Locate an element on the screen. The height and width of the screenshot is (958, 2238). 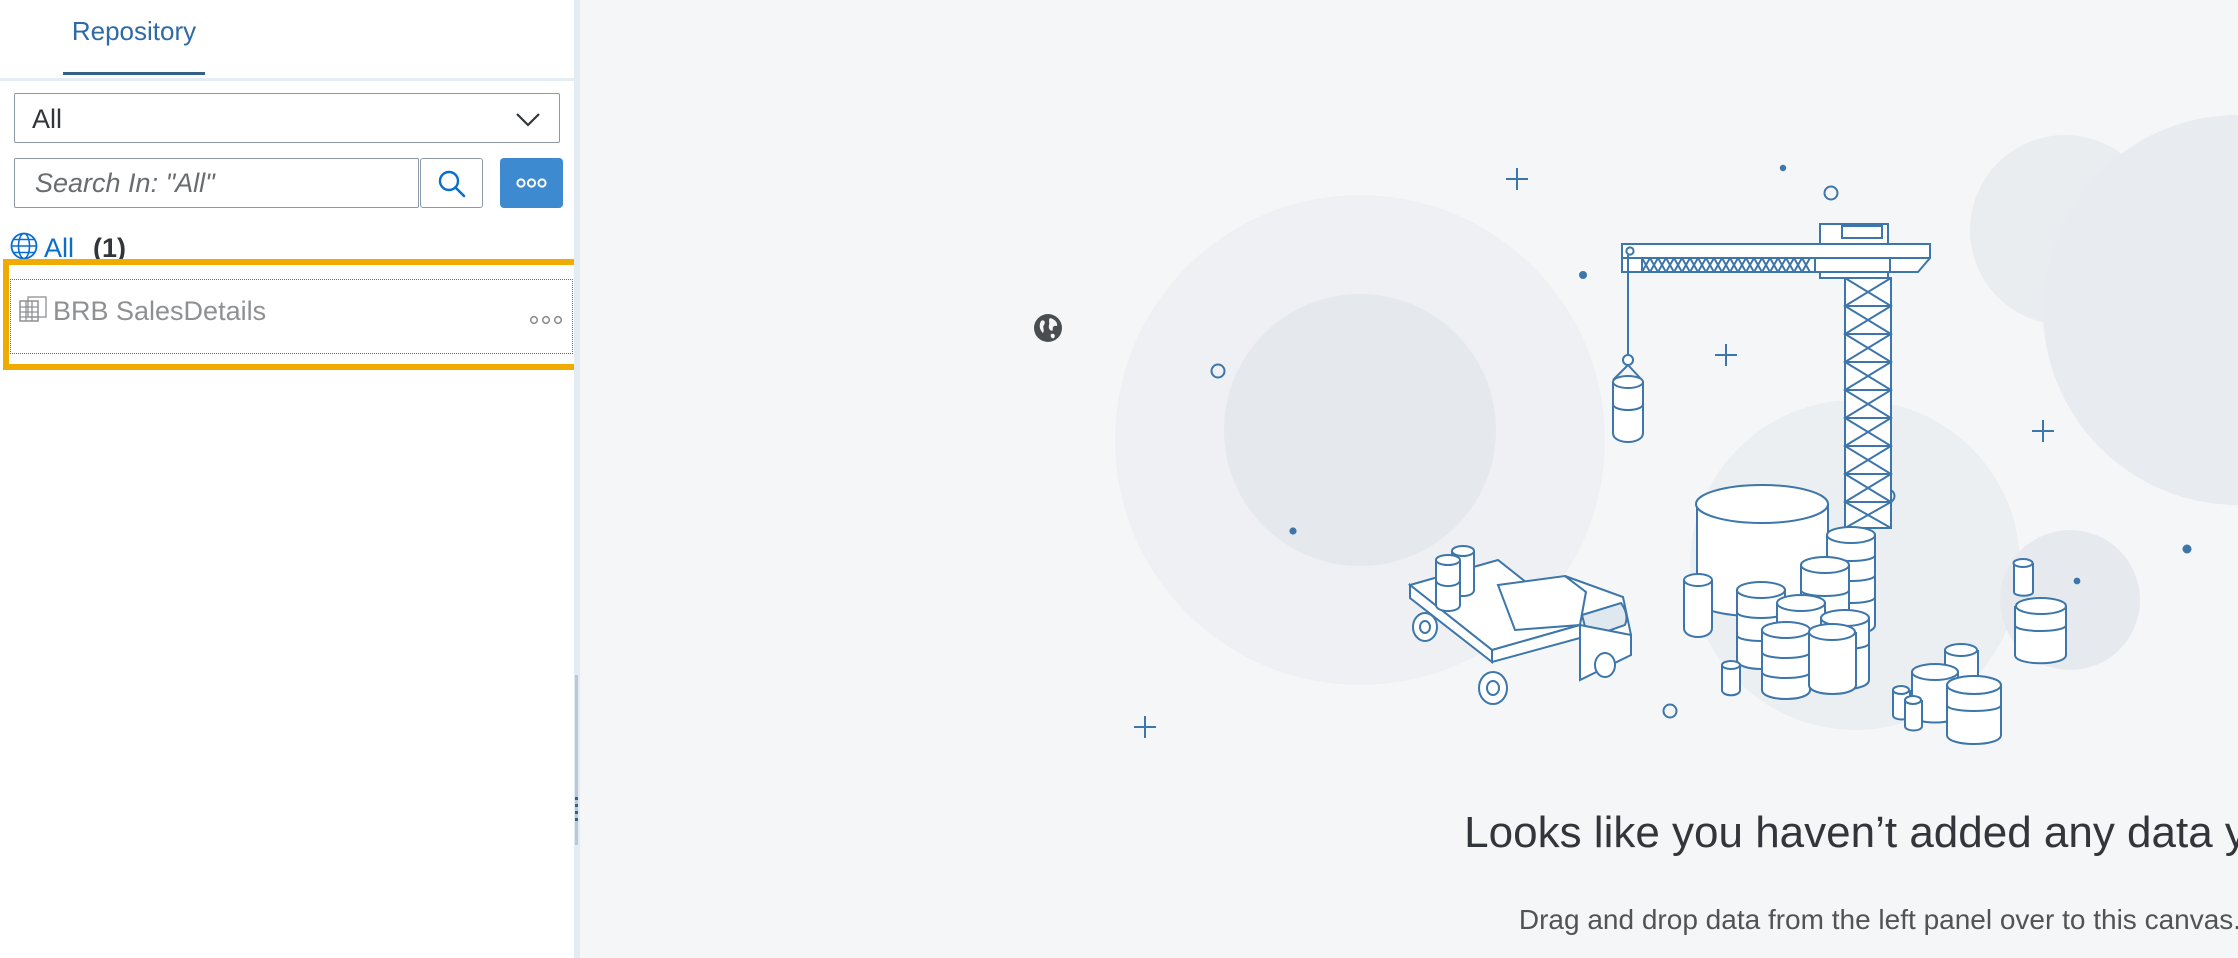
tab-bar: Repository is located at coordinates (287, 40).